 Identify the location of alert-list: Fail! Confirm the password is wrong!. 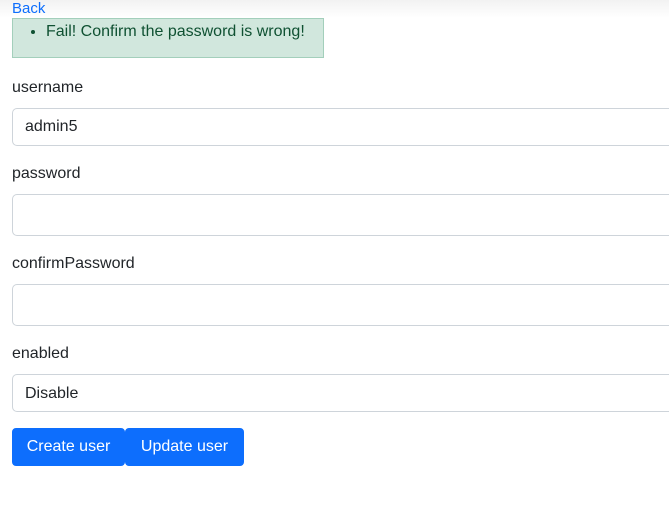
(168, 31).